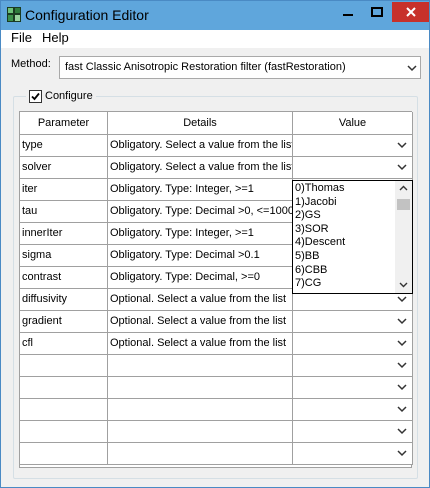  What do you see at coordinates (403, 285) in the screenshot?
I see `scroll-down-icon` at bounding box center [403, 285].